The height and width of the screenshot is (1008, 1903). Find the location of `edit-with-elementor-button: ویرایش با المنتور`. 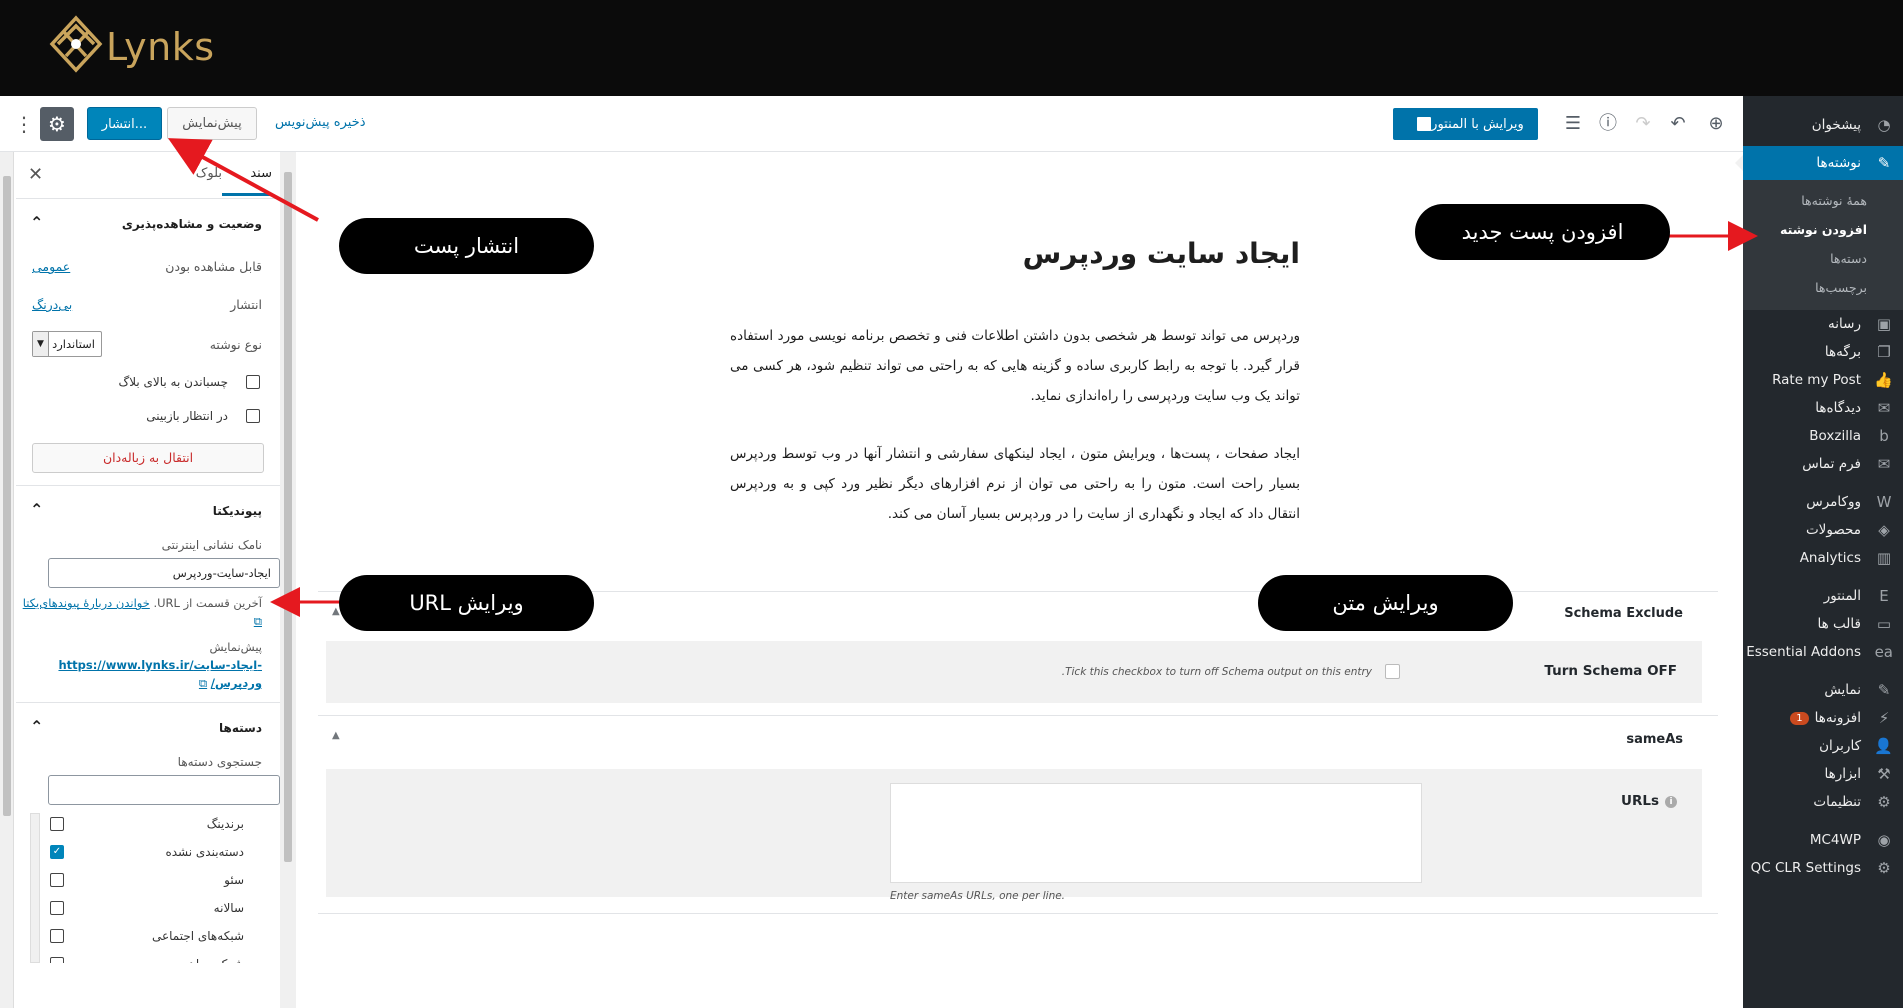

edit-with-elementor-button: ویرایش با المنتور is located at coordinates (1465, 124).